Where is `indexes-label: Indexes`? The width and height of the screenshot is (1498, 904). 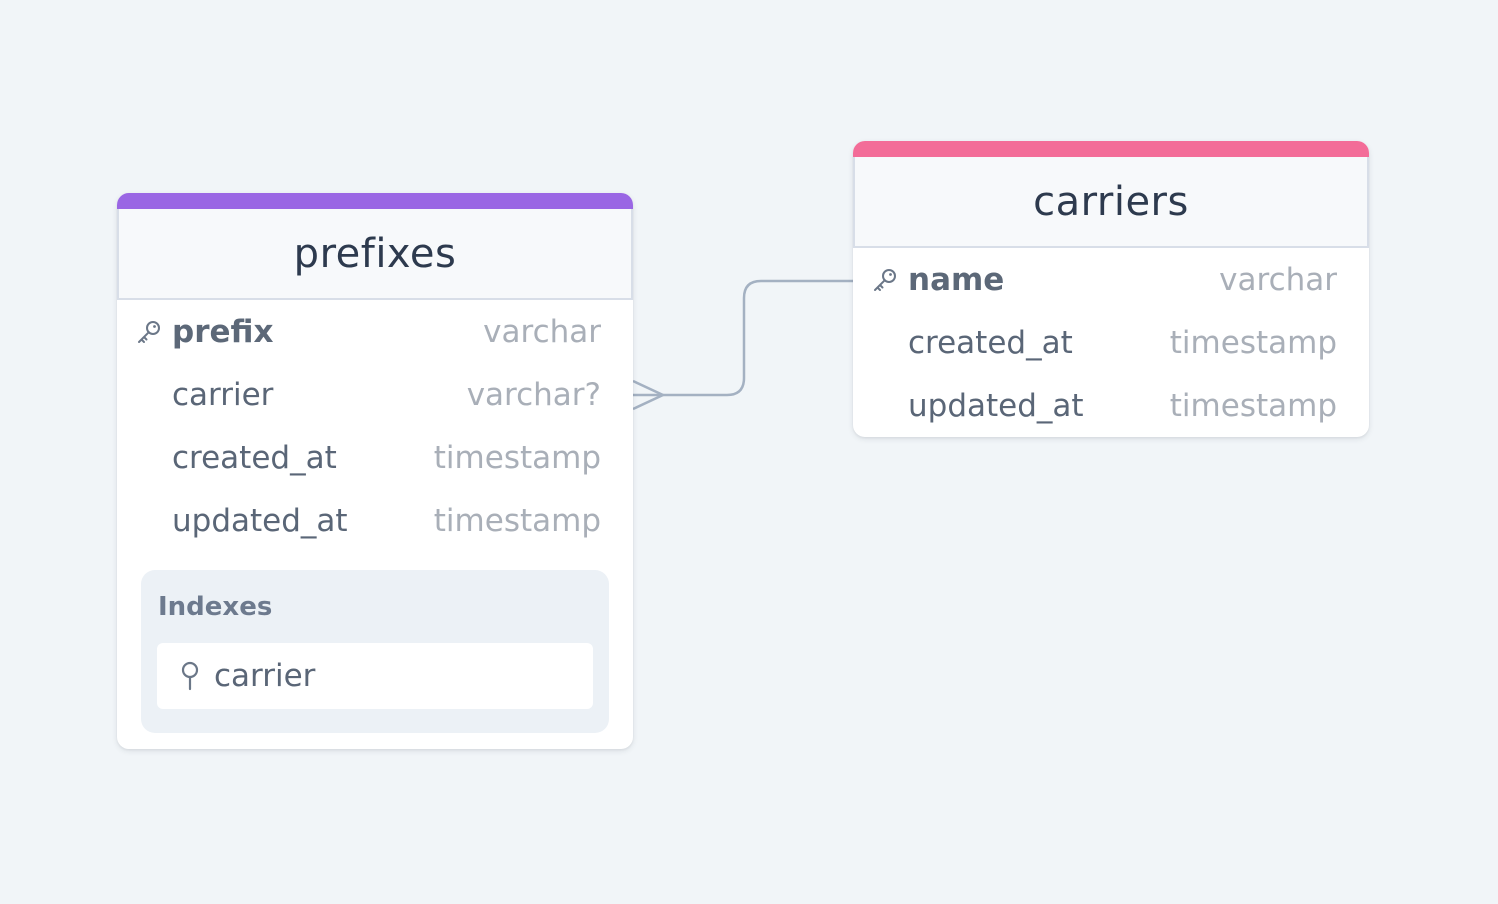
indexes-label: Indexes is located at coordinates (215, 607).